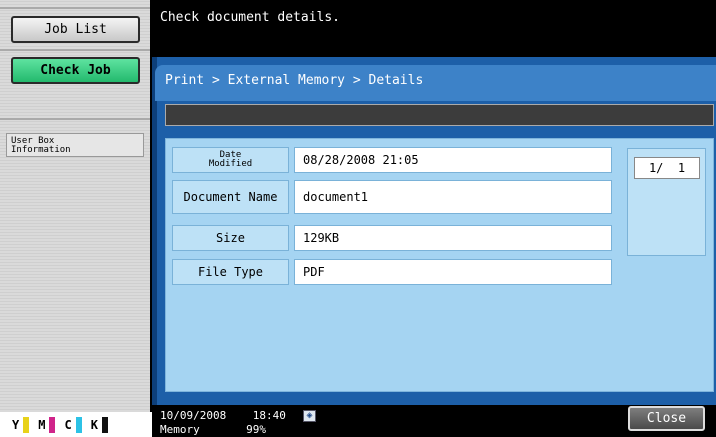 Image resolution: width=716 pixels, height=437 pixels. I want to click on toner-k-bar, so click(104, 424).